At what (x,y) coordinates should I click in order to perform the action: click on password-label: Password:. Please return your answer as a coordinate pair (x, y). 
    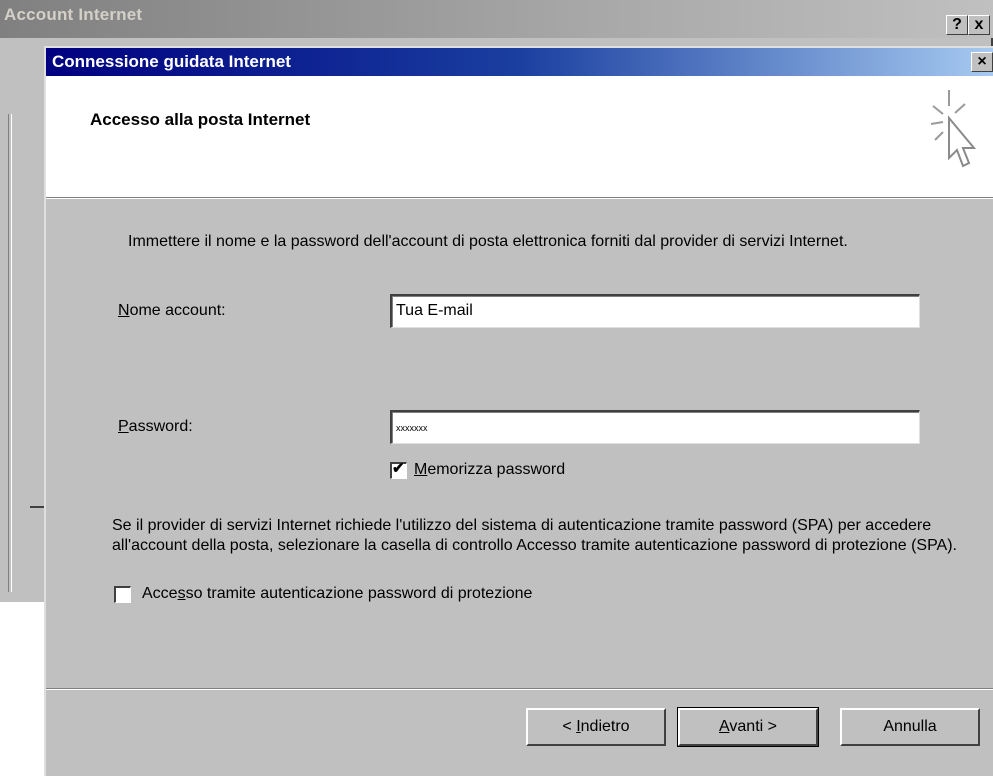
    Looking at the image, I should click on (155, 427).